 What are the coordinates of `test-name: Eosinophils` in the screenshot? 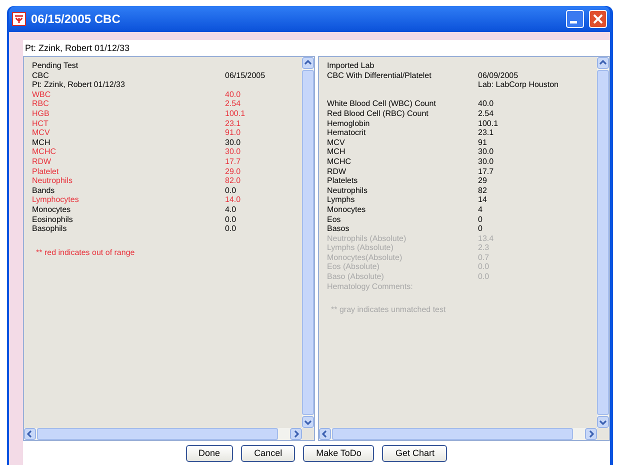 It's located at (53, 219).